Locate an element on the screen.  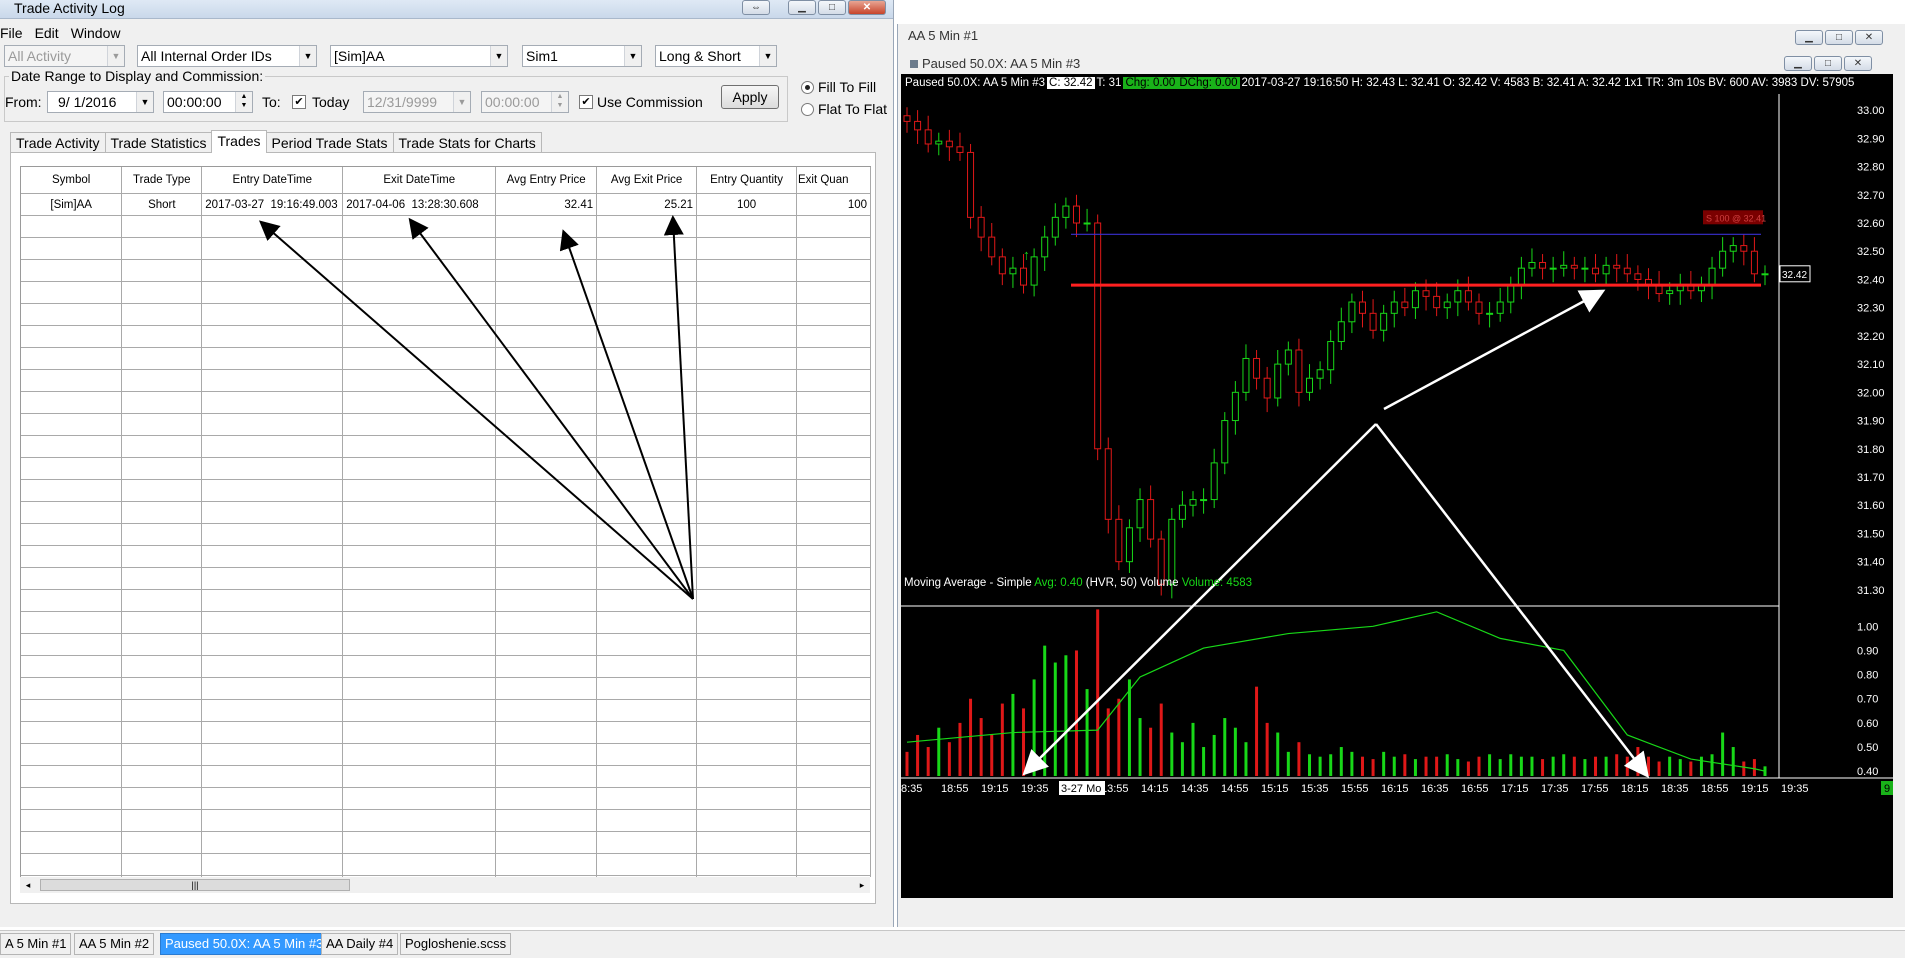
apply-button: Apply is located at coordinates (750, 97).